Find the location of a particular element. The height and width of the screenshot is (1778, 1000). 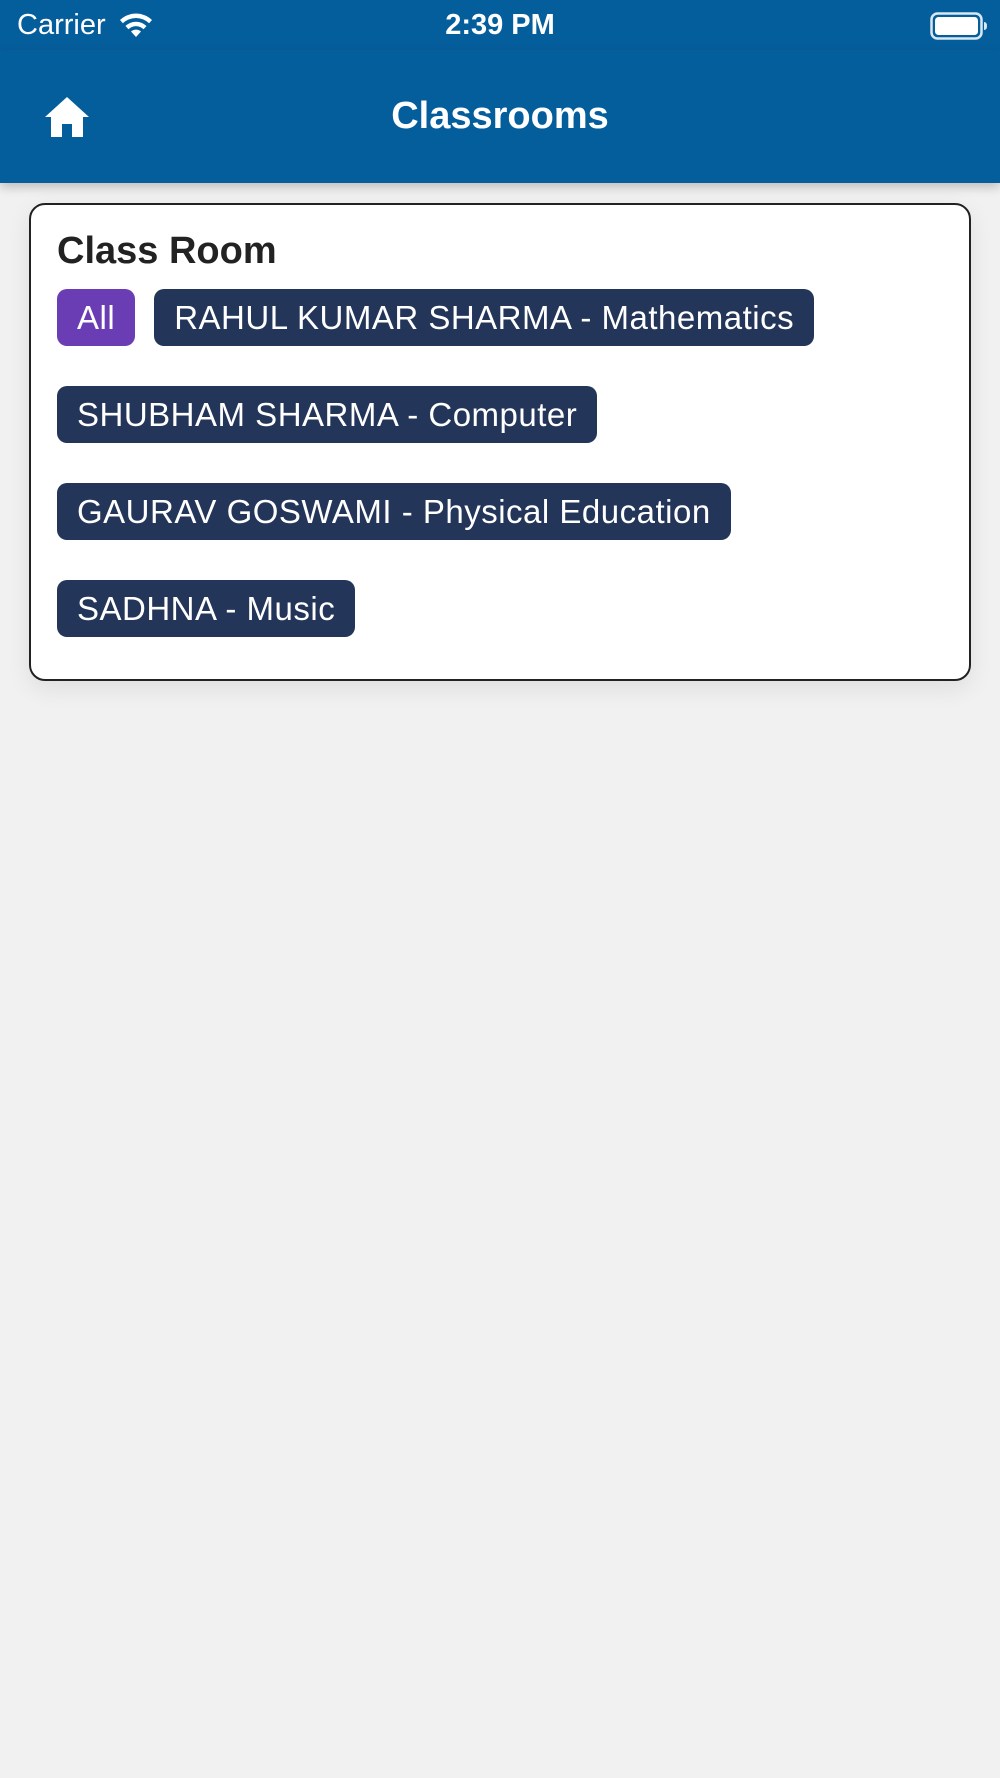

status-bar: Carrier 2:39 PM is located at coordinates (500, 25).